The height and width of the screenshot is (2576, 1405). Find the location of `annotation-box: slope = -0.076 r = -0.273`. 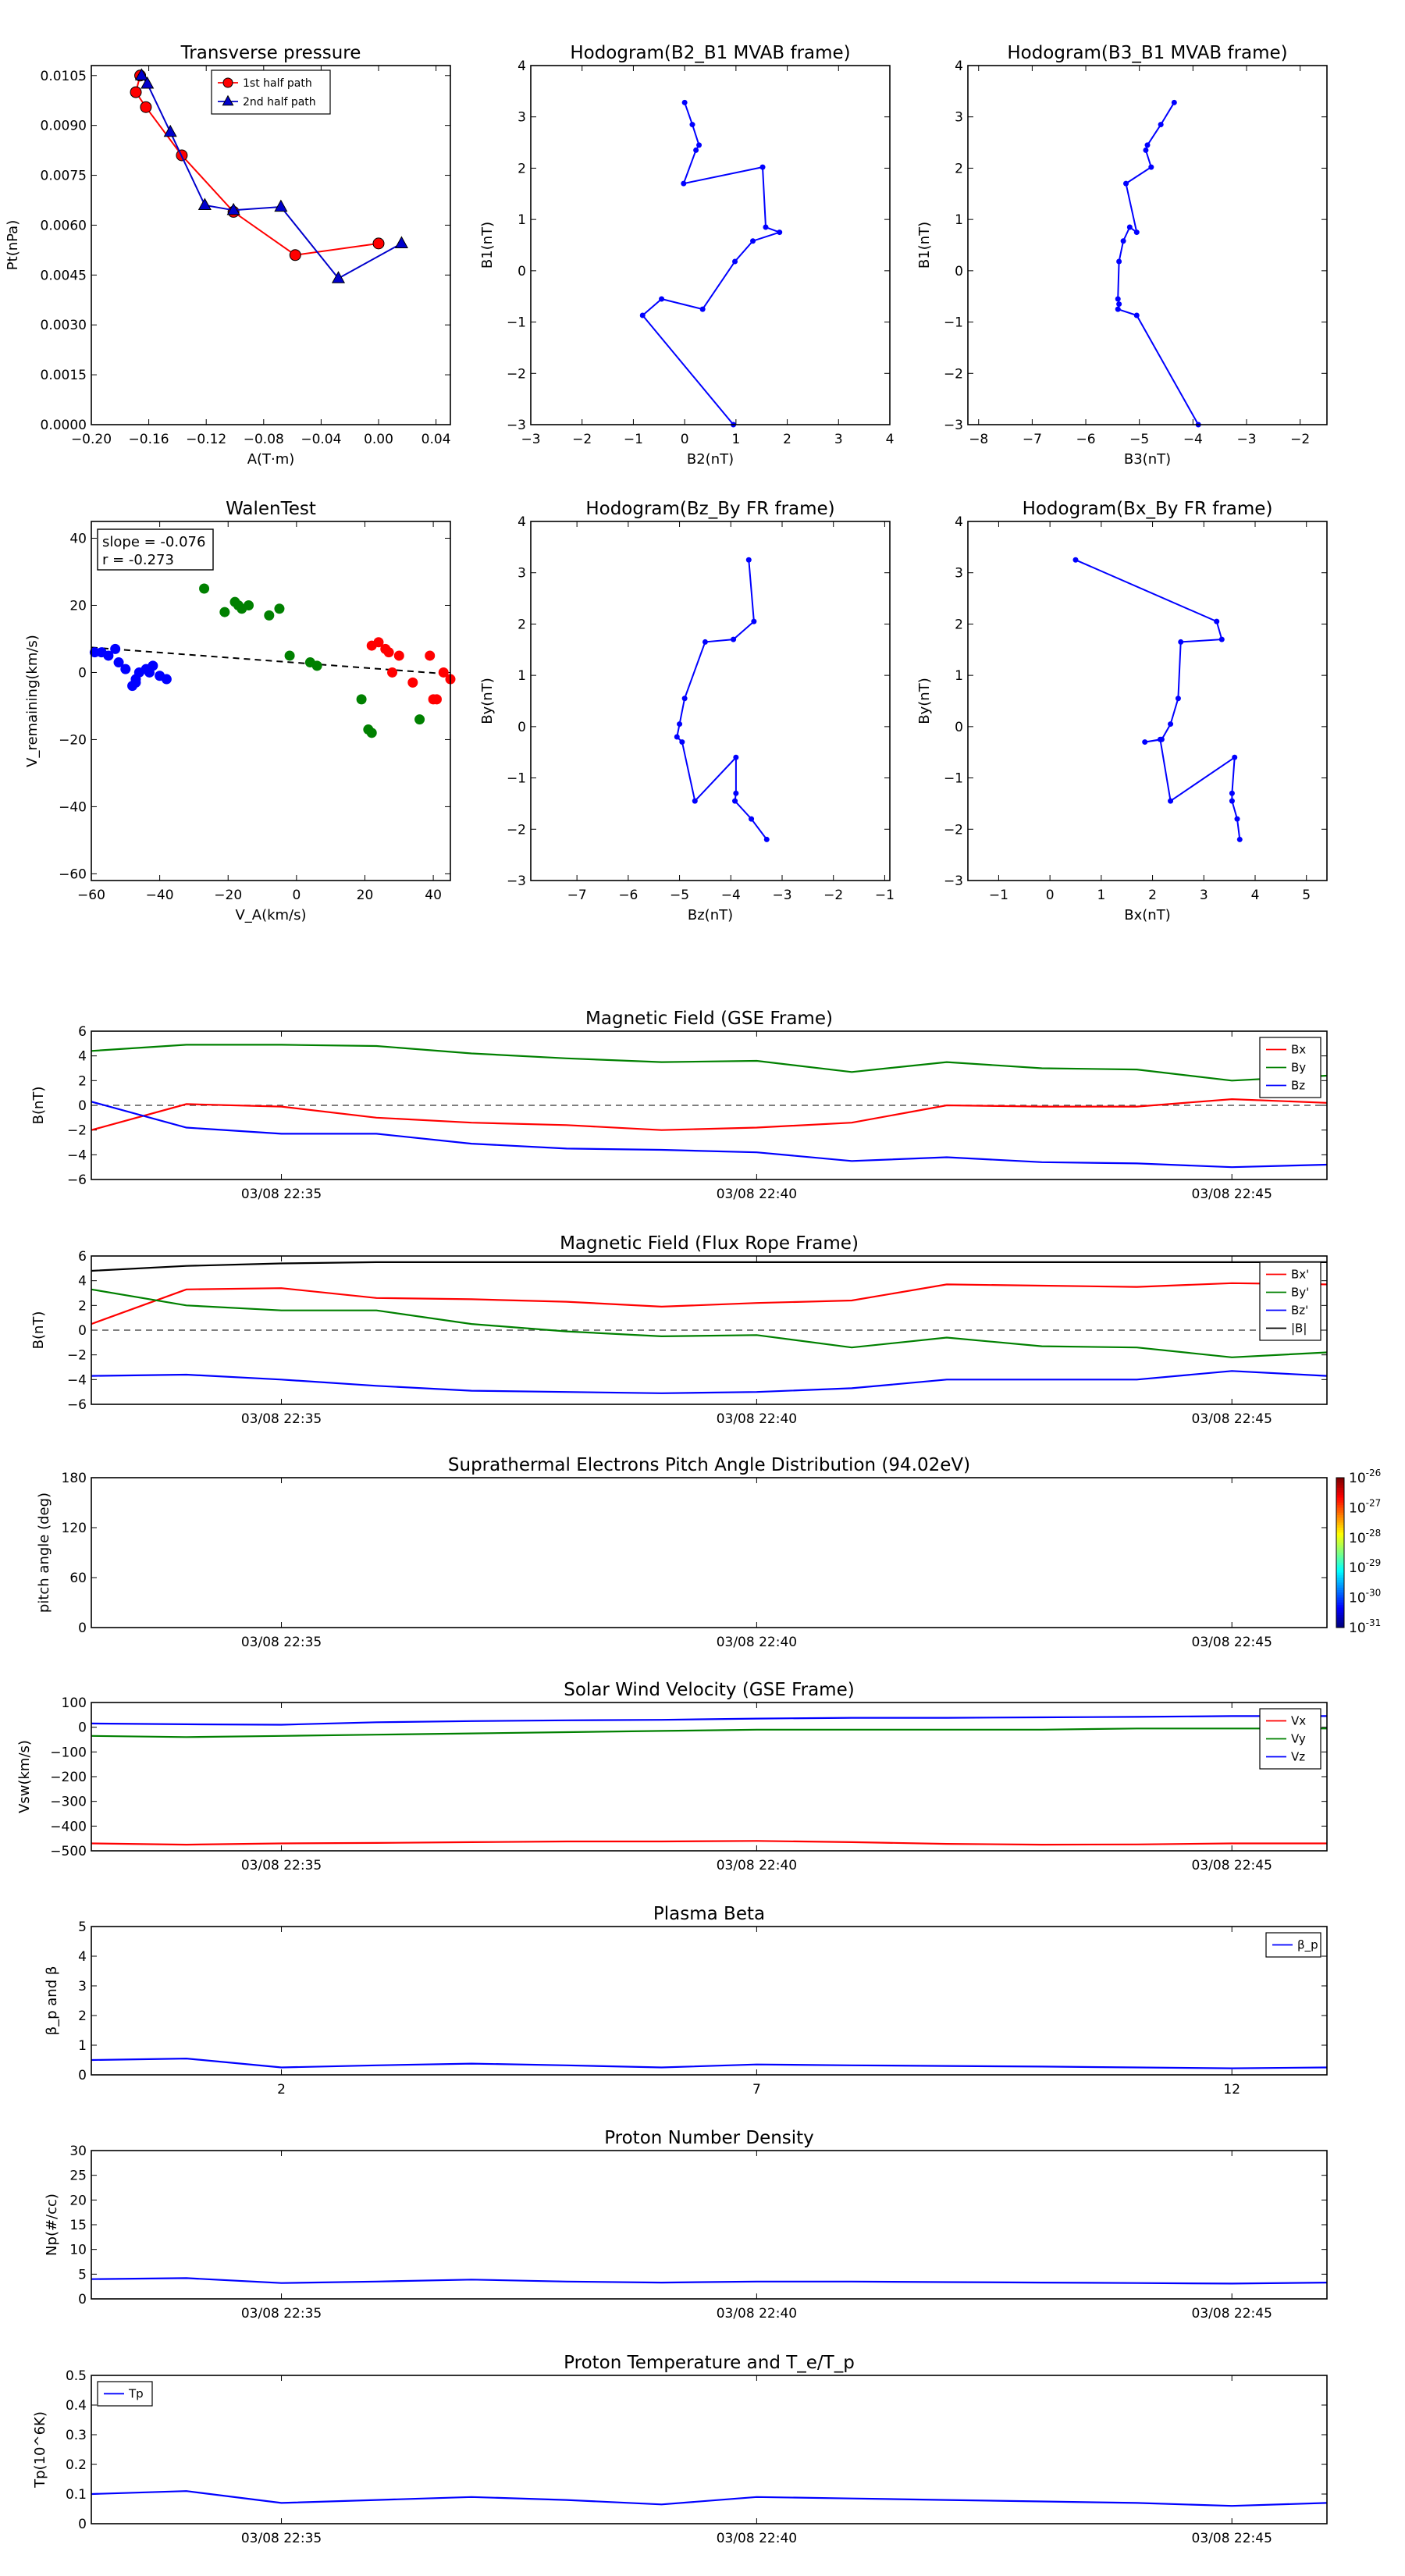

annotation-box: slope = -0.076 r = -0.273 is located at coordinates (155, 549).